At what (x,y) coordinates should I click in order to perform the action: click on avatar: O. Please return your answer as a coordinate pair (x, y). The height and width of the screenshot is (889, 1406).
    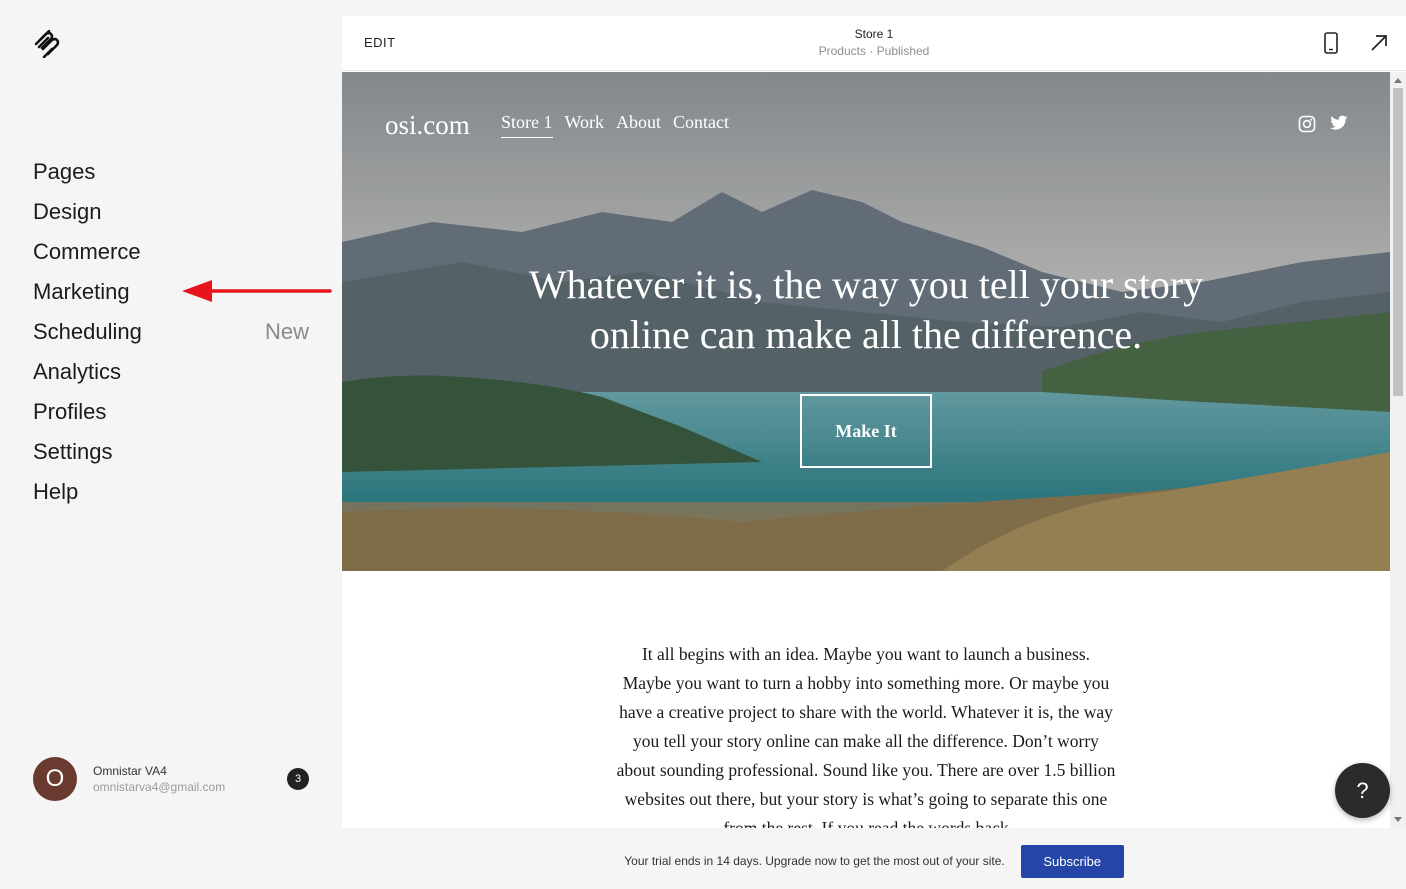
    Looking at the image, I should click on (55, 779).